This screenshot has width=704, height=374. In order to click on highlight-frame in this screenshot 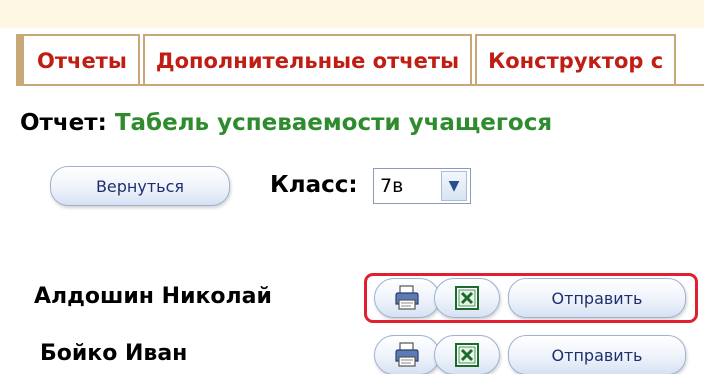, I will do `click(531, 298)`.